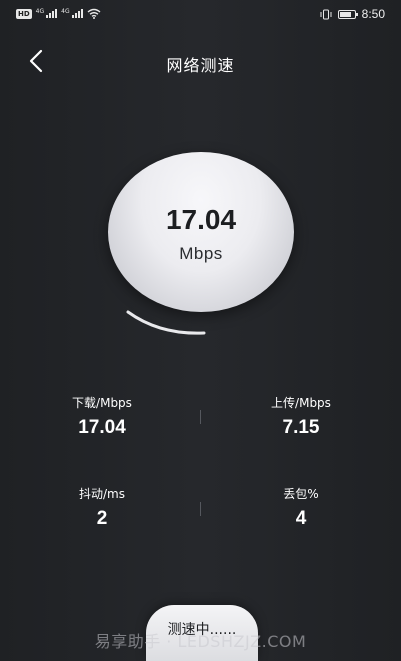 The height and width of the screenshot is (661, 401). I want to click on status-time: 8:50, so click(373, 14).